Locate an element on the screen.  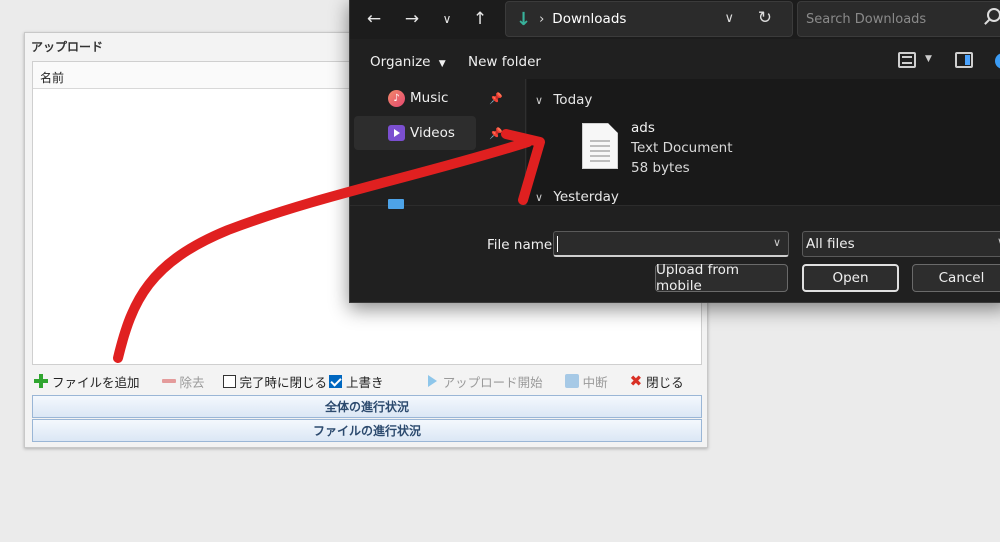
remove-button: 除去 is located at coordinates (183, 381).